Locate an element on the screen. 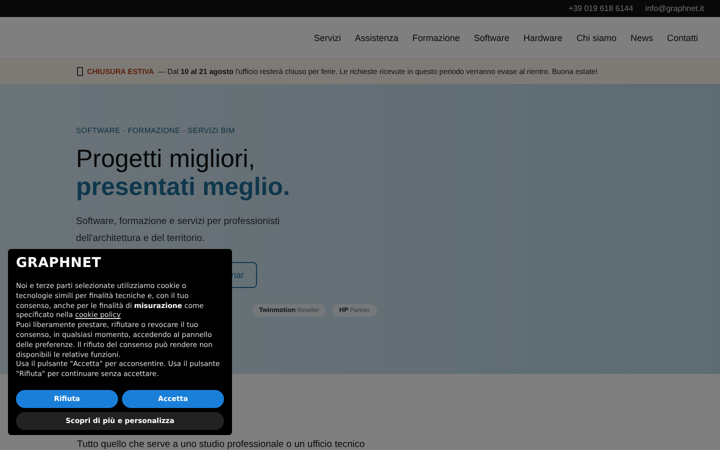 This screenshot has width=720, height=450. nav-link: Software is located at coordinates (492, 37).